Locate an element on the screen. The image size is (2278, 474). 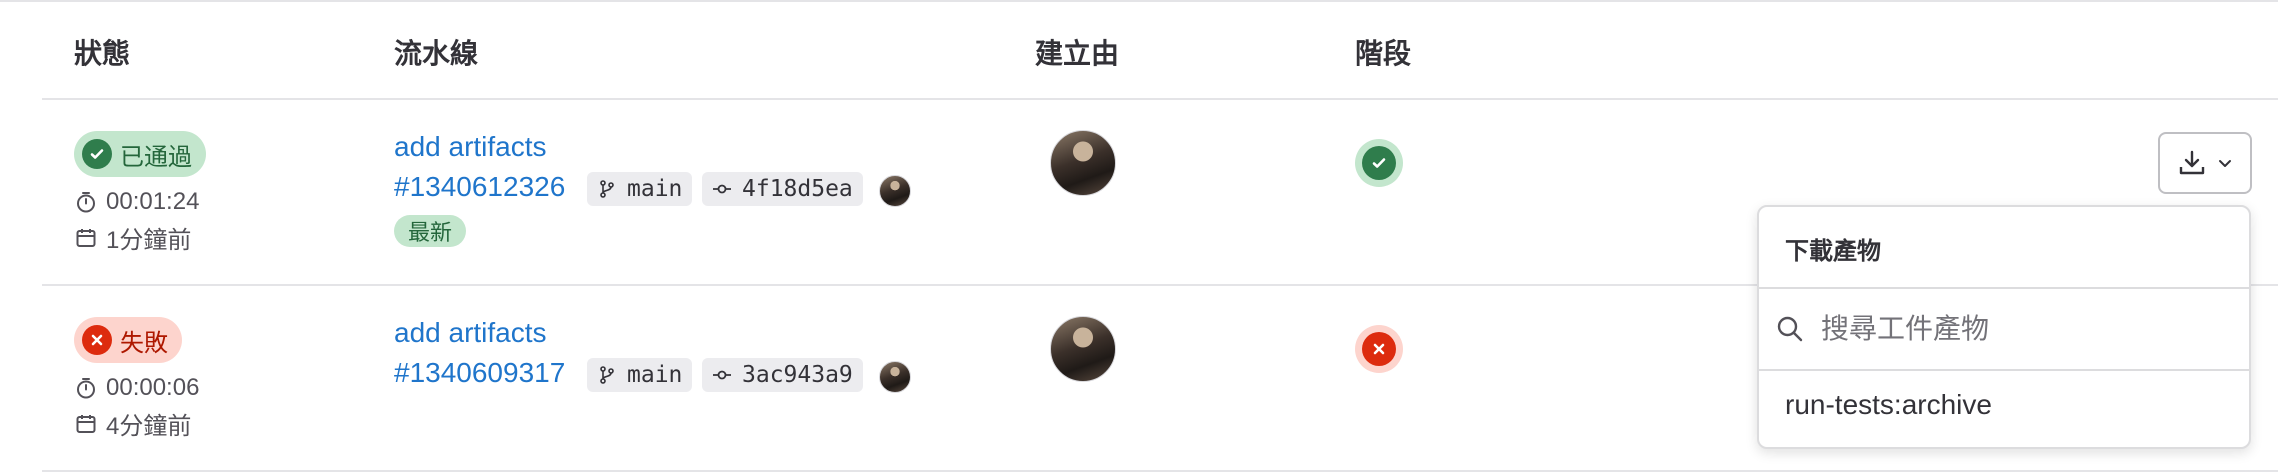
download-icon is located at coordinates (2192, 162).